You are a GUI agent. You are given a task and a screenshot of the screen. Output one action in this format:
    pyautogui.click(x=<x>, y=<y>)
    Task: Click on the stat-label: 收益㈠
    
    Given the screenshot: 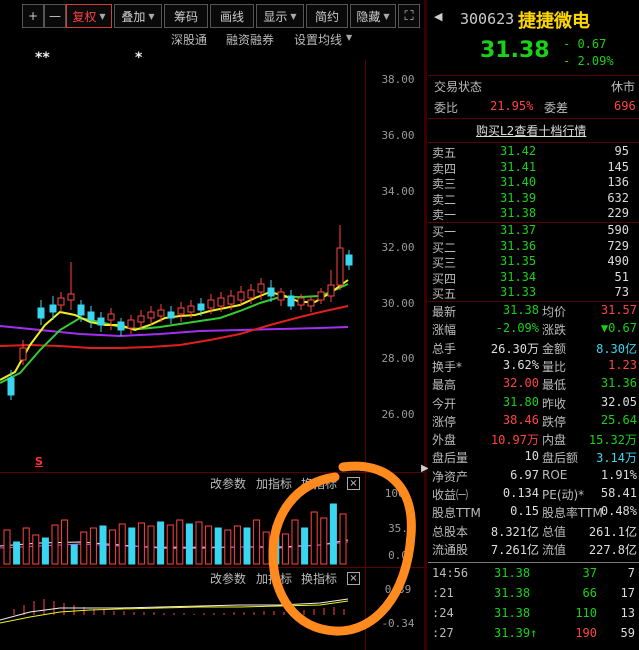 What is the action you would take?
    pyautogui.click(x=450, y=495)
    